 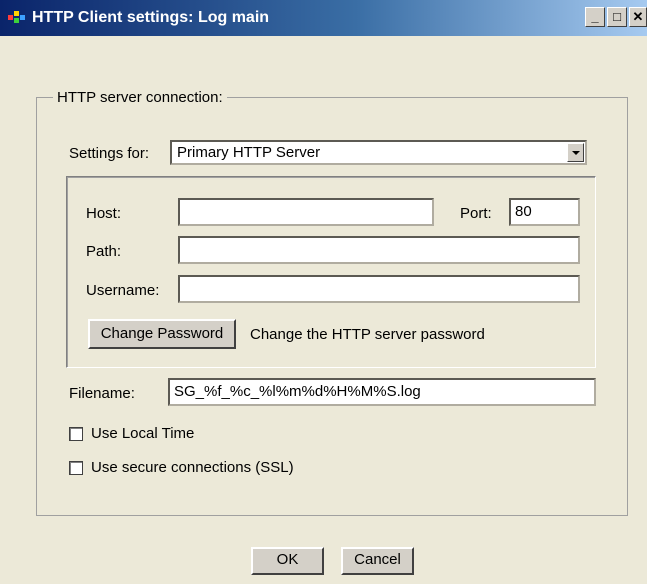 I want to click on minimize-button: _, so click(x=595, y=17).